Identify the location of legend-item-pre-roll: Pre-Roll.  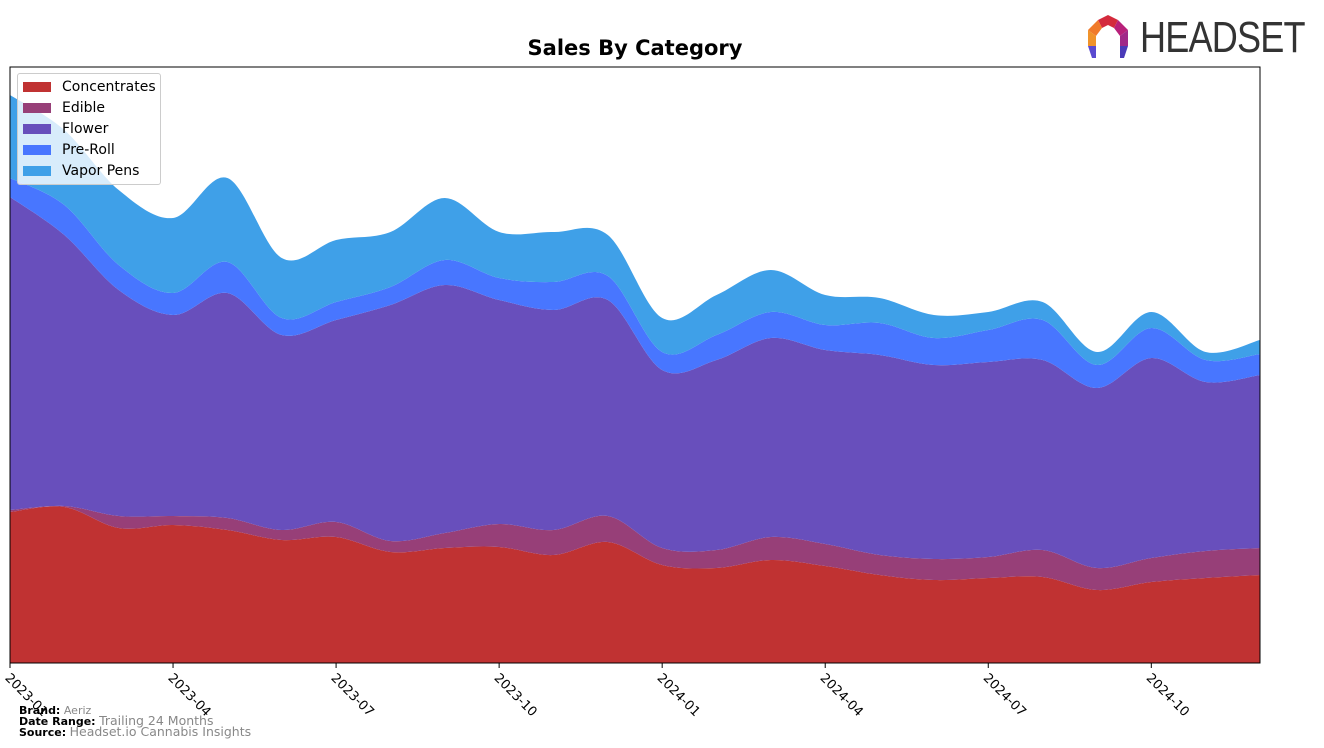
(69, 150).